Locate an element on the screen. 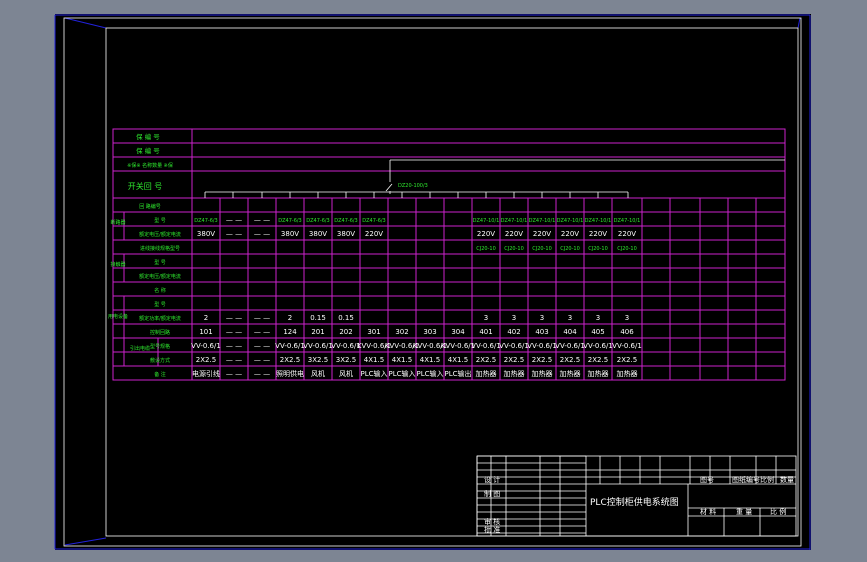  voltage-cell-8: 220V is located at coordinates (374, 234).